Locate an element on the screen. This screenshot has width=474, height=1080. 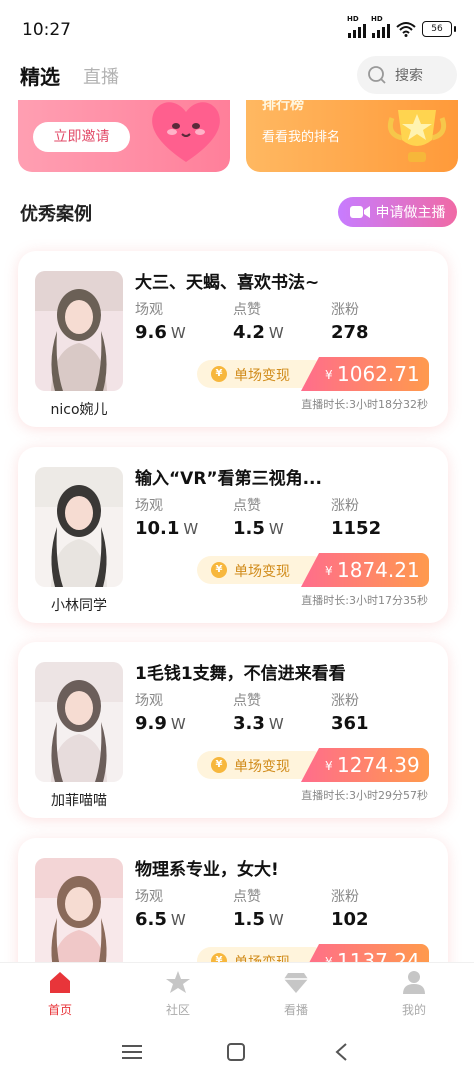
system-indicators: HD HD 56 is located at coordinates (401, 26).